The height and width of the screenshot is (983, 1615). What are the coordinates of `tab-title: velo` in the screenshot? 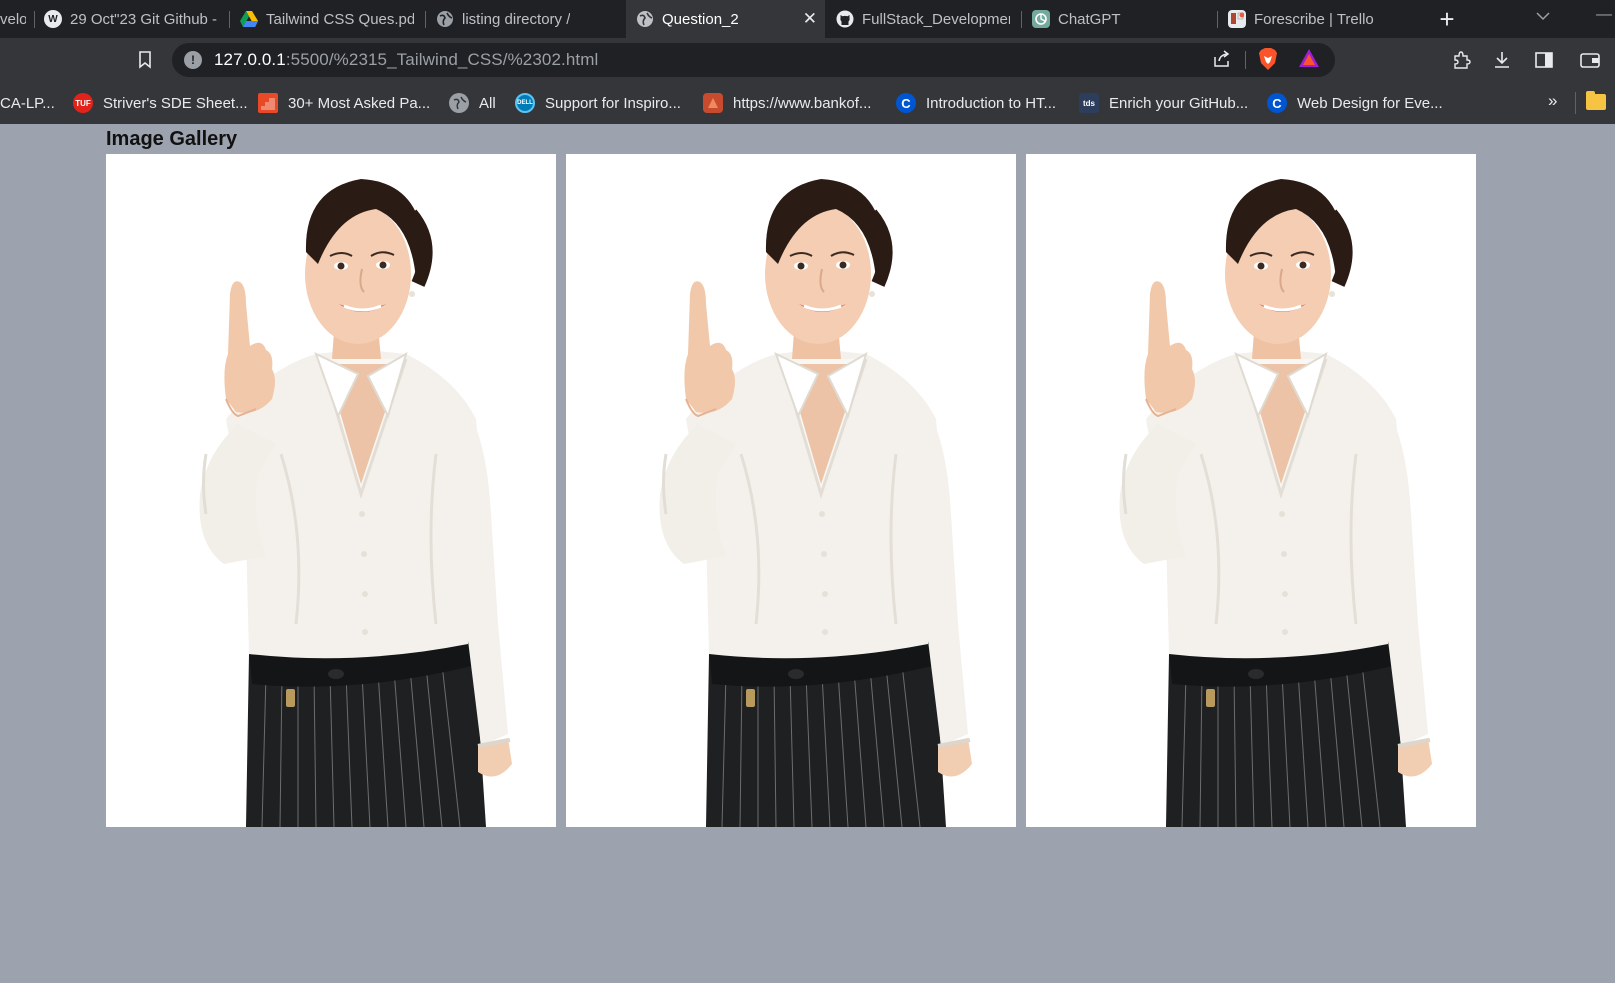 It's located at (13, 19).